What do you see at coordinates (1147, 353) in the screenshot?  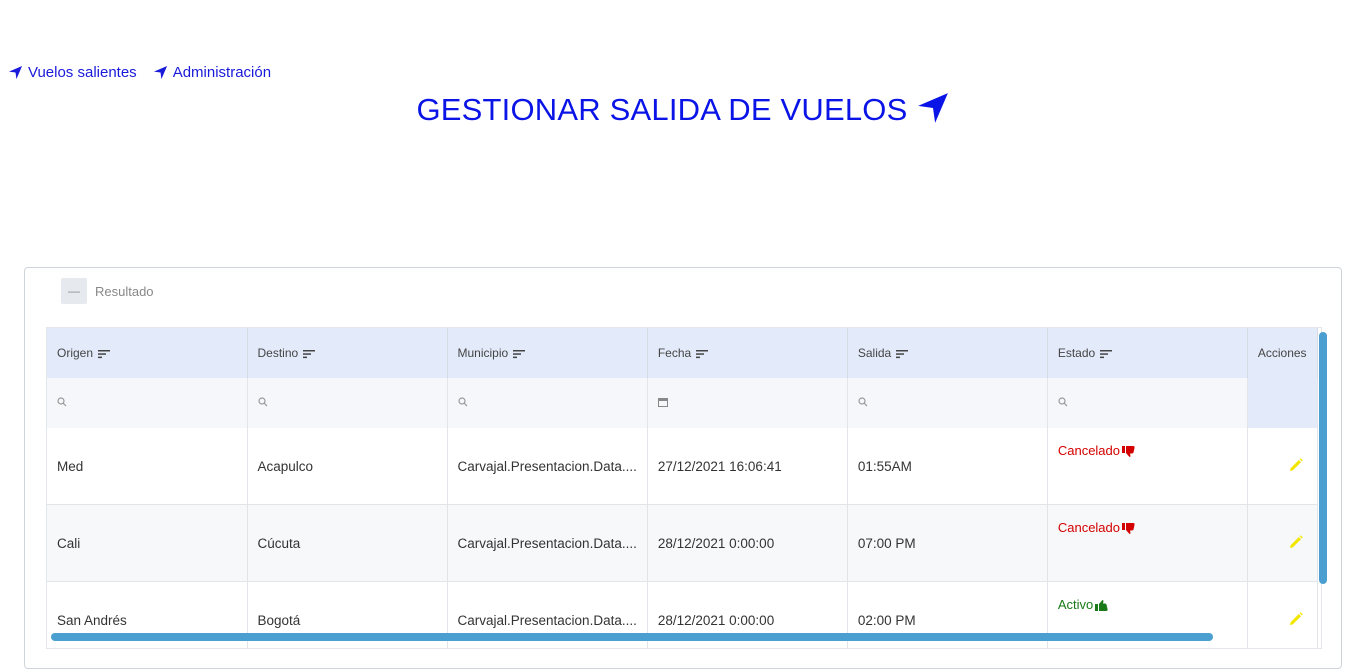 I see `column-header-estado: Estado` at bounding box center [1147, 353].